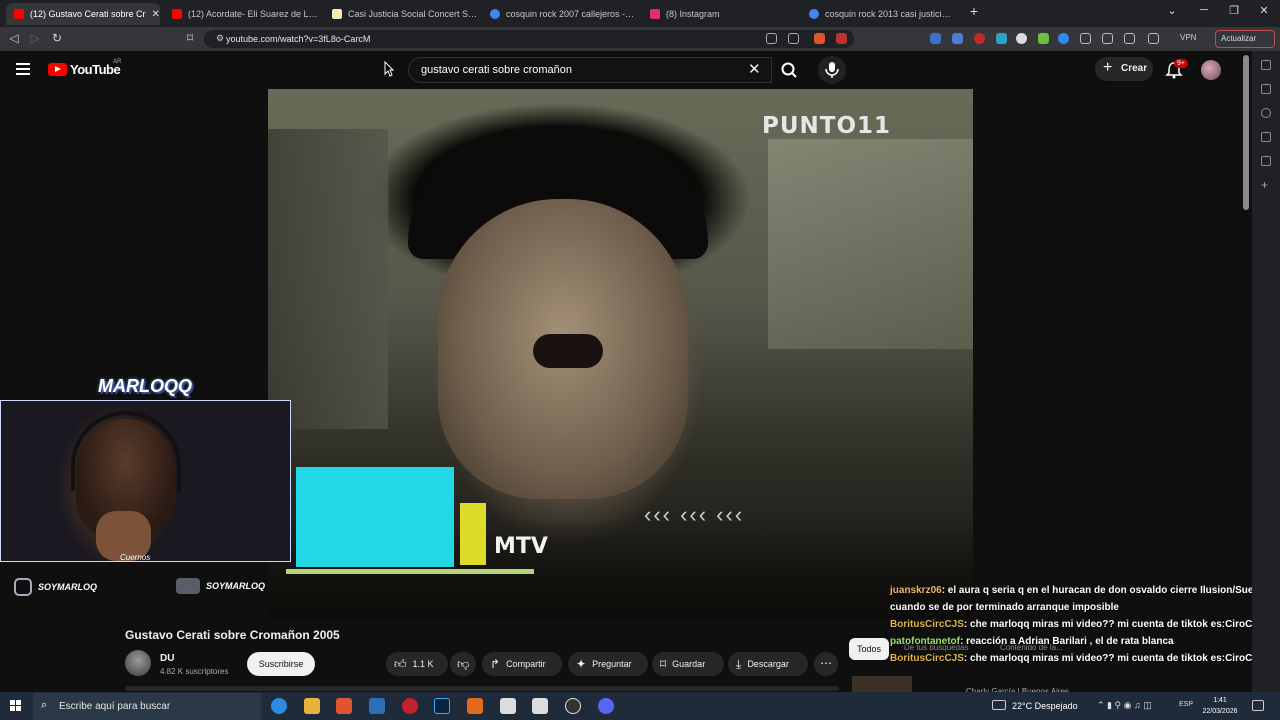 The image size is (1280, 720). What do you see at coordinates (1266, 65) in the screenshot?
I see `sidebar-bookmarks-icon` at bounding box center [1266, 65].